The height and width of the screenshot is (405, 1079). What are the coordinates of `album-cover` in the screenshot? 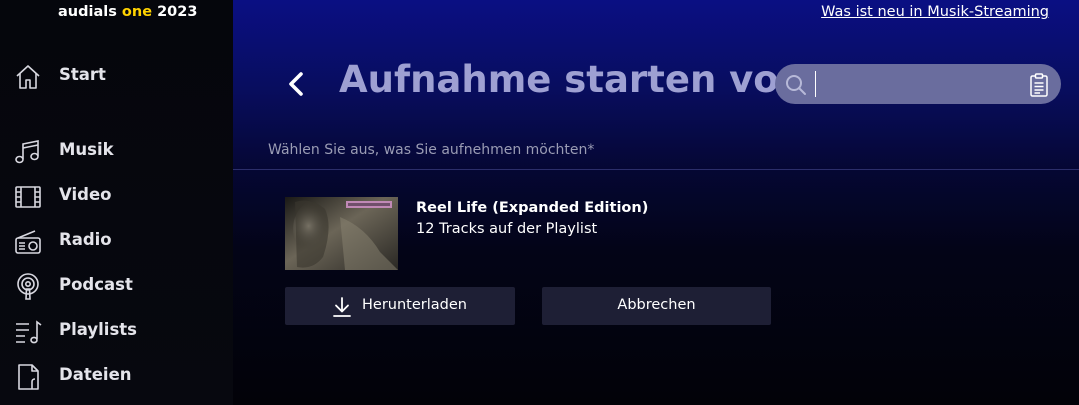 It's located at (341, 233).